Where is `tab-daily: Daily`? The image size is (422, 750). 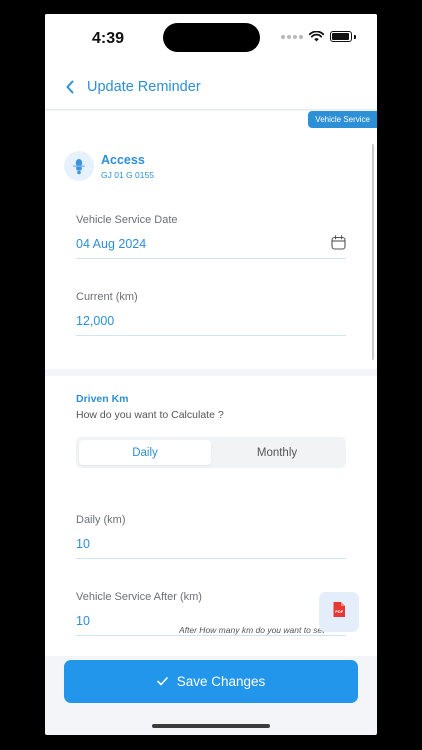
tab-daily: Daily is located at coordinates (145, 452).